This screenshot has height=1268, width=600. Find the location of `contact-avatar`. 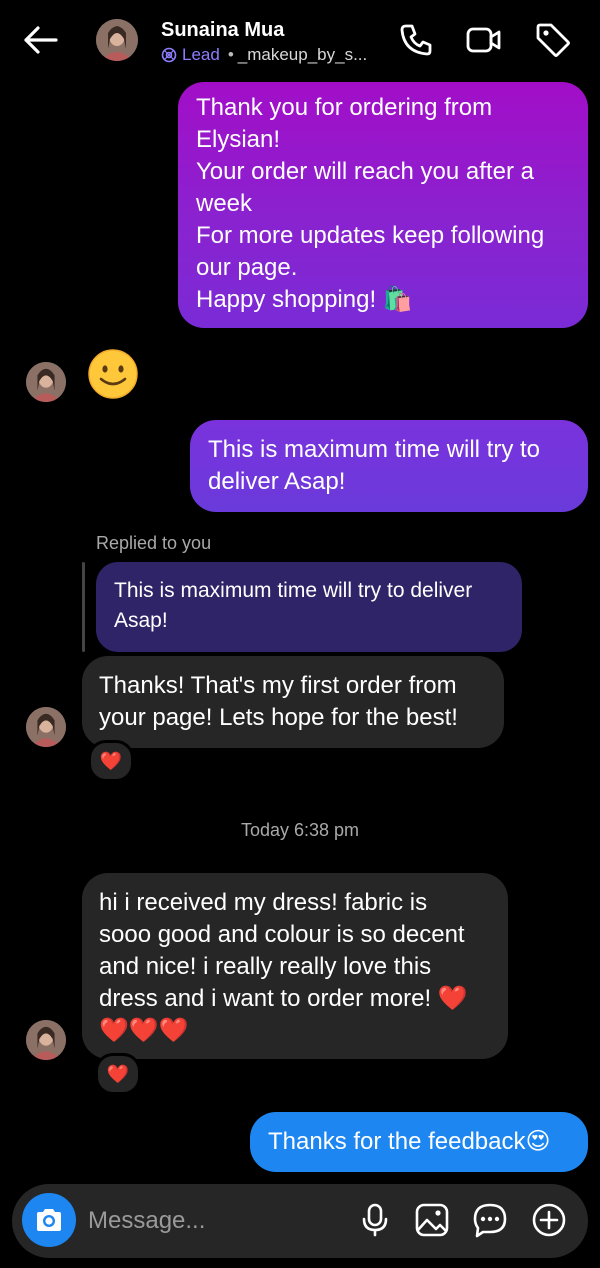

contact-avatar is located at coordinates (117, 40).